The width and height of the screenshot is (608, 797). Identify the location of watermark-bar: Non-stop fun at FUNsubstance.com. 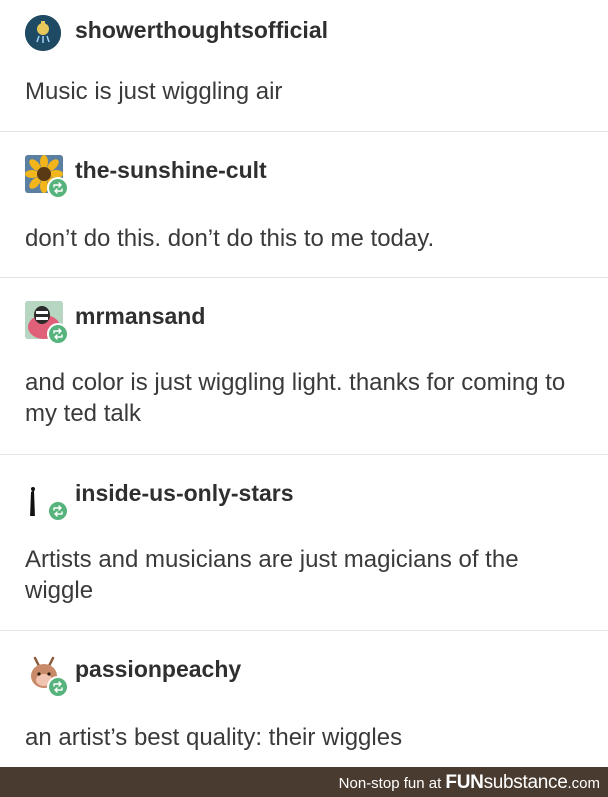
(304, 782).